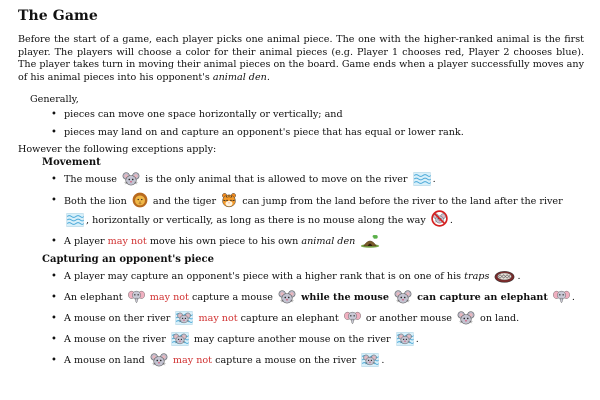  What do you see at coordinates (345, 297) in the screenshot?
I see `bold-text: while the mouse` at bounding box center [345, 297].